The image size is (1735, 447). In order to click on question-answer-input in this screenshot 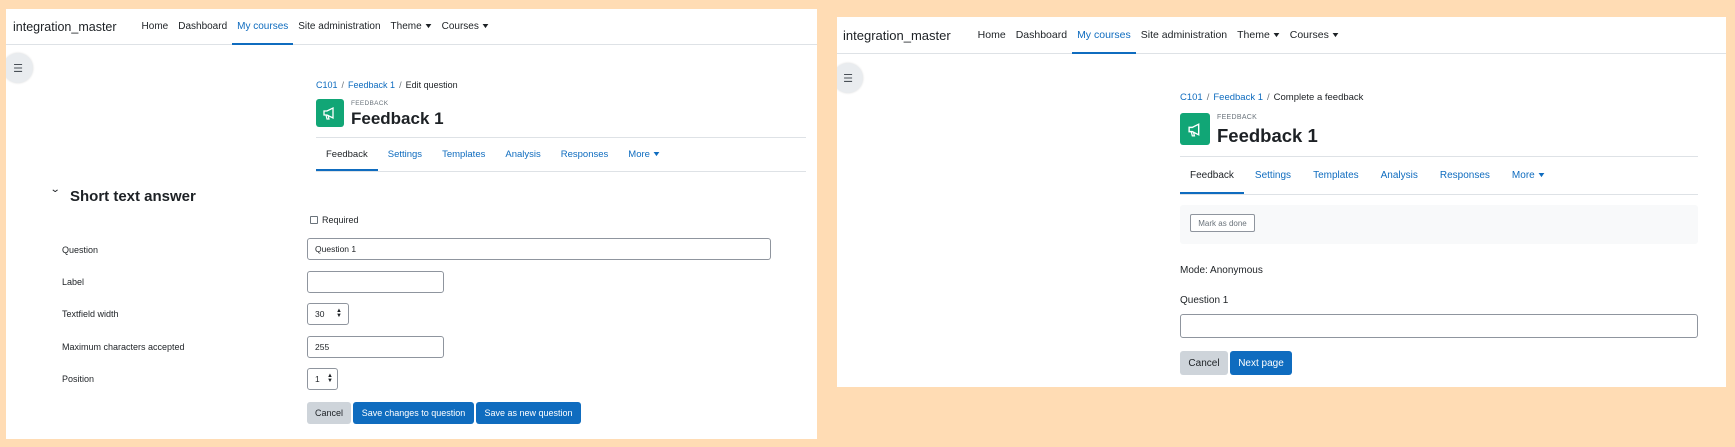, I will do `click(1439, 326)`.